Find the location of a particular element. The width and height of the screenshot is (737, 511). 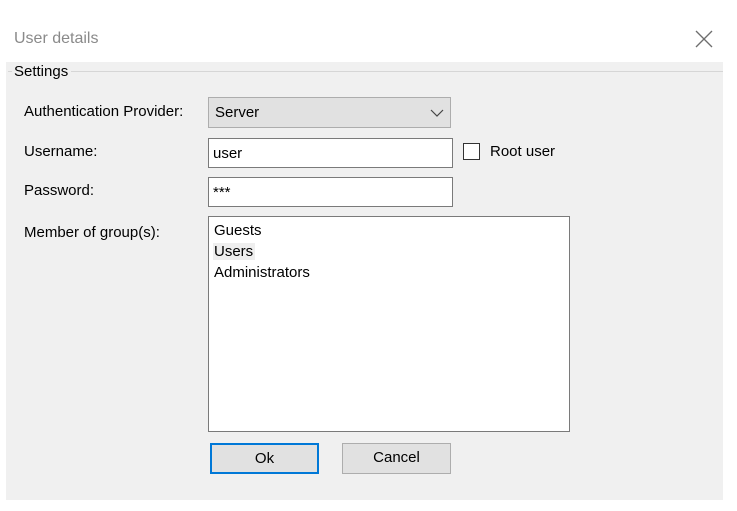

username-input is located at coordinates (330, 153).